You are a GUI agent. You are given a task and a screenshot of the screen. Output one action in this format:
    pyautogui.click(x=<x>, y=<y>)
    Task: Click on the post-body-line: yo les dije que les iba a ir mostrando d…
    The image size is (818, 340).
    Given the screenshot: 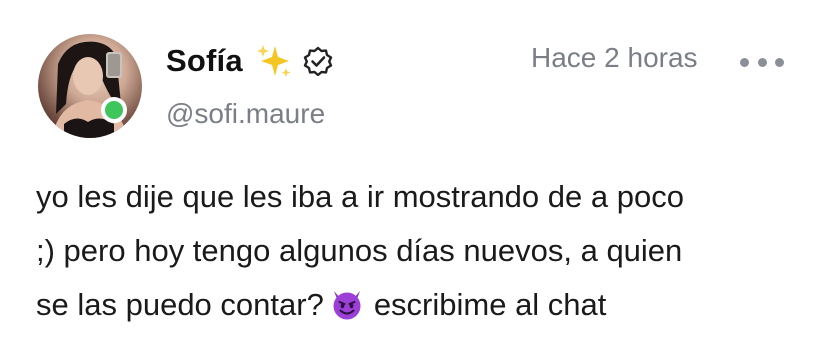 What is the action you would take?
    pyautogui.click(x=360, y=196)
    